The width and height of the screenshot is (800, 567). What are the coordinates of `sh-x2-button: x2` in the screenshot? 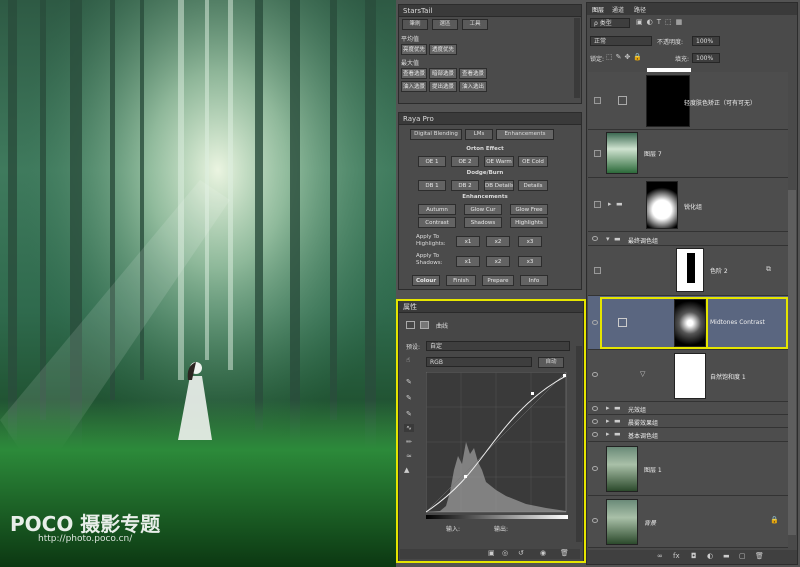 It's located at (498, 261).